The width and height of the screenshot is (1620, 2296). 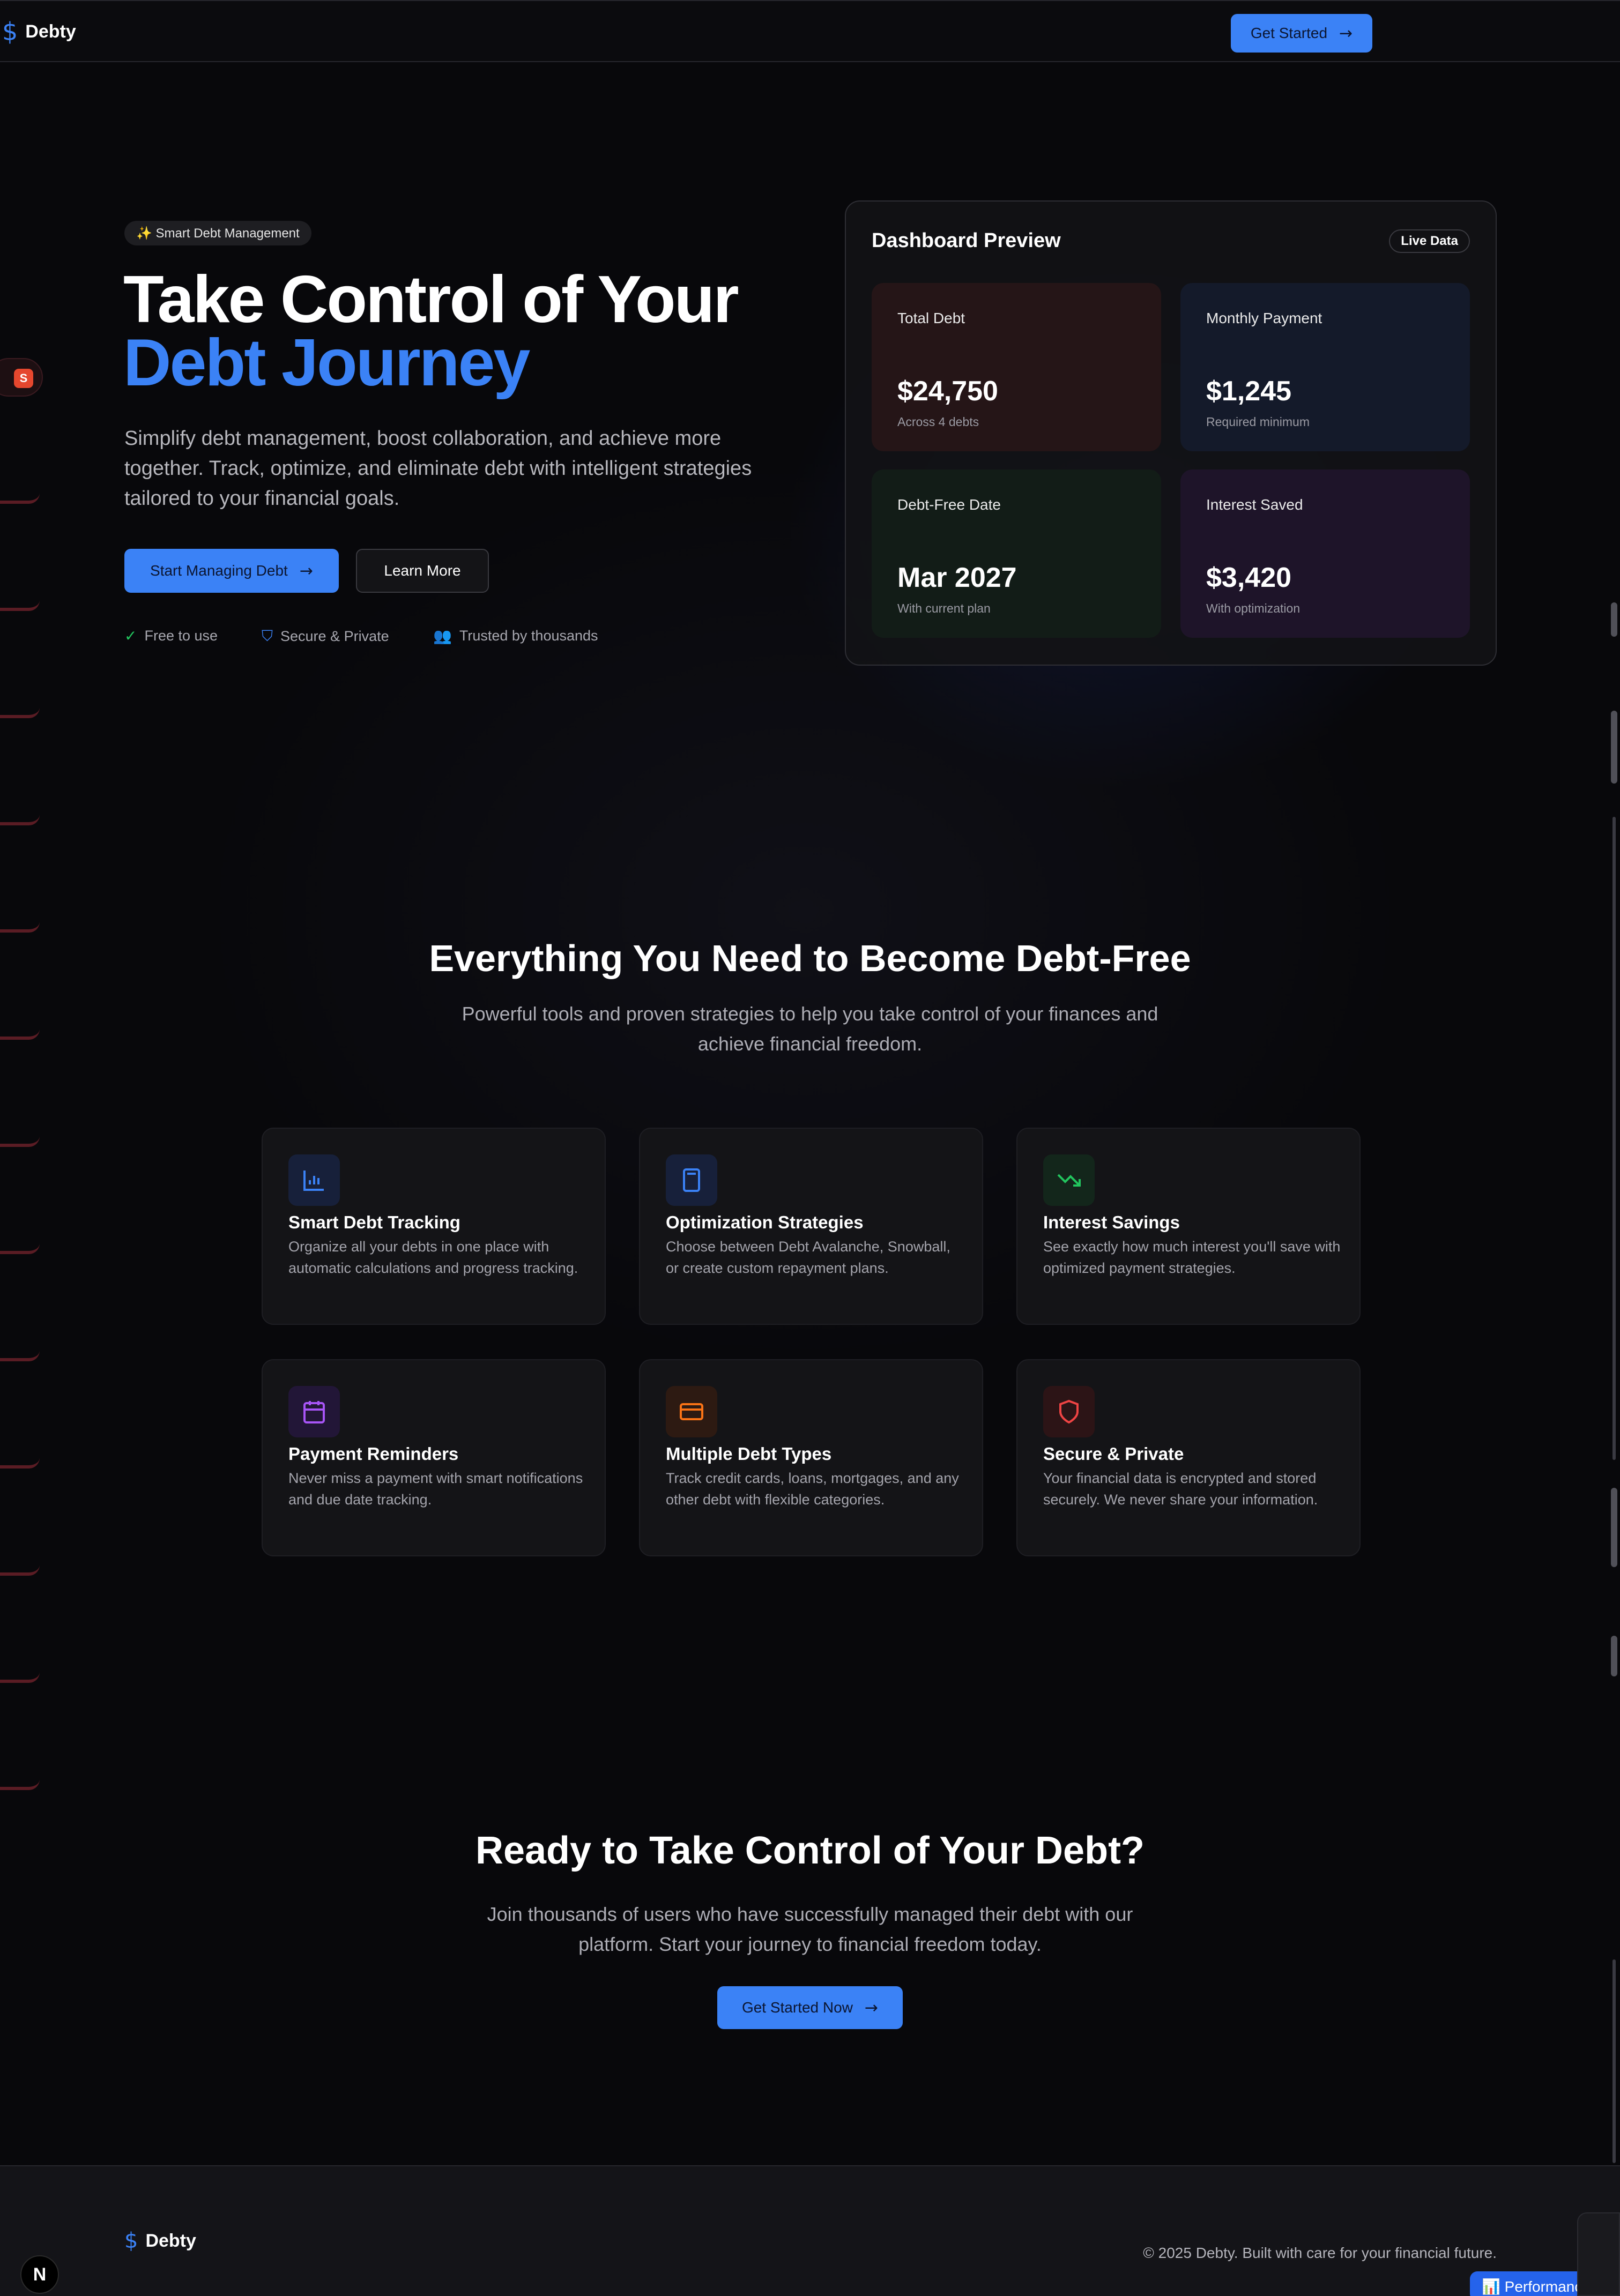 I want to click on trust-label: Trusted by thousands, so click(x=528, y=636).